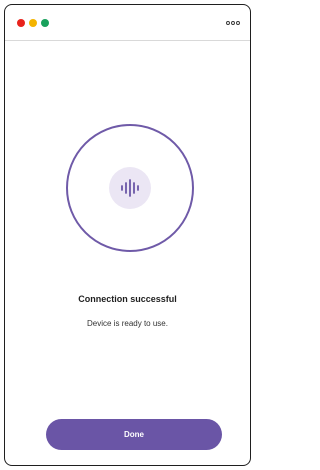  I want to click on audio-waveform-icon, so click(130, 188).